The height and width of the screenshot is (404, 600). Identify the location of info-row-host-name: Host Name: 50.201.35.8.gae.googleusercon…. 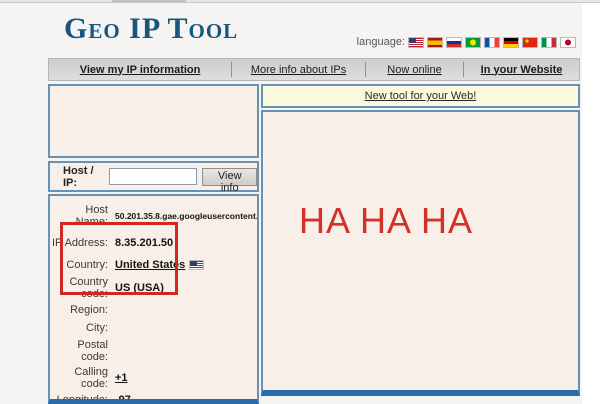
(167, 215).